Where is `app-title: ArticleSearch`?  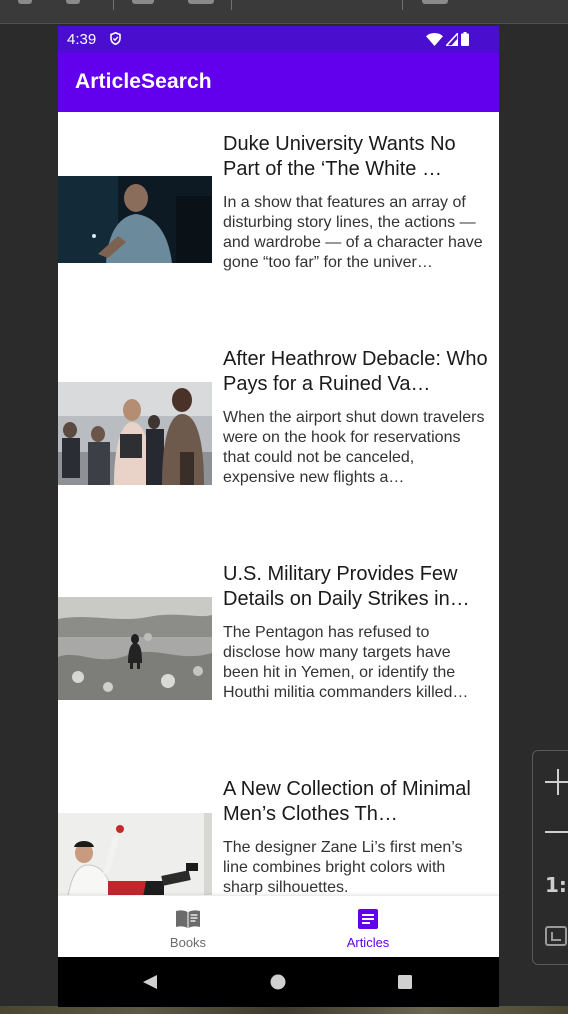 app-title: ArticleSearch is located at coordinates (143, 81).